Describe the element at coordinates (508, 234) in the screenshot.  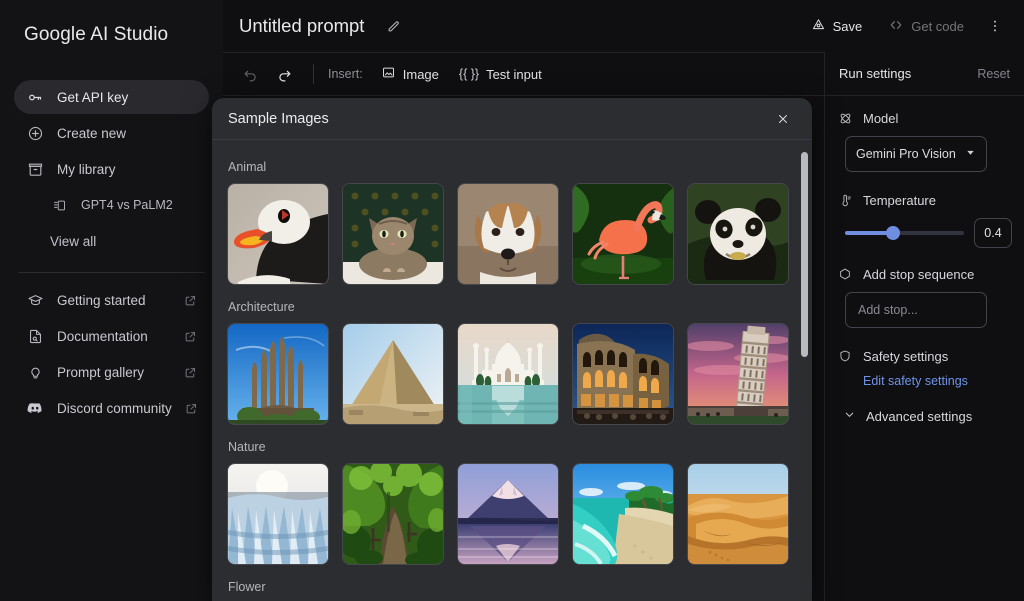
I see `dog-thumbnail` at that location.